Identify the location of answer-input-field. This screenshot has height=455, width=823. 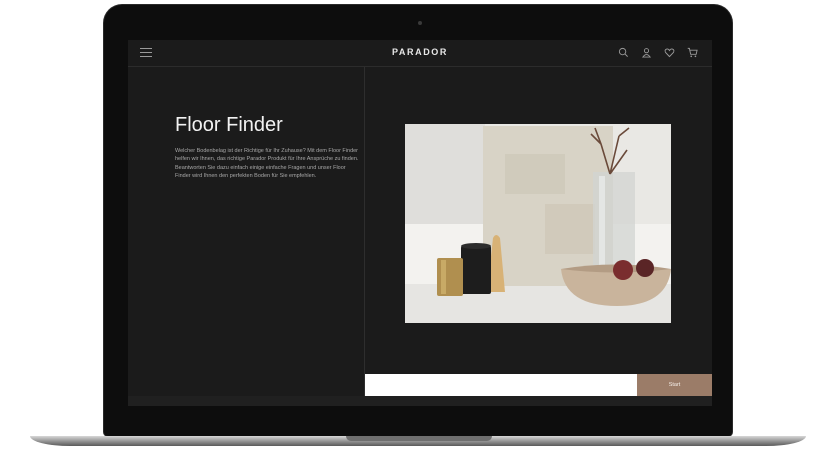
(501, 385).